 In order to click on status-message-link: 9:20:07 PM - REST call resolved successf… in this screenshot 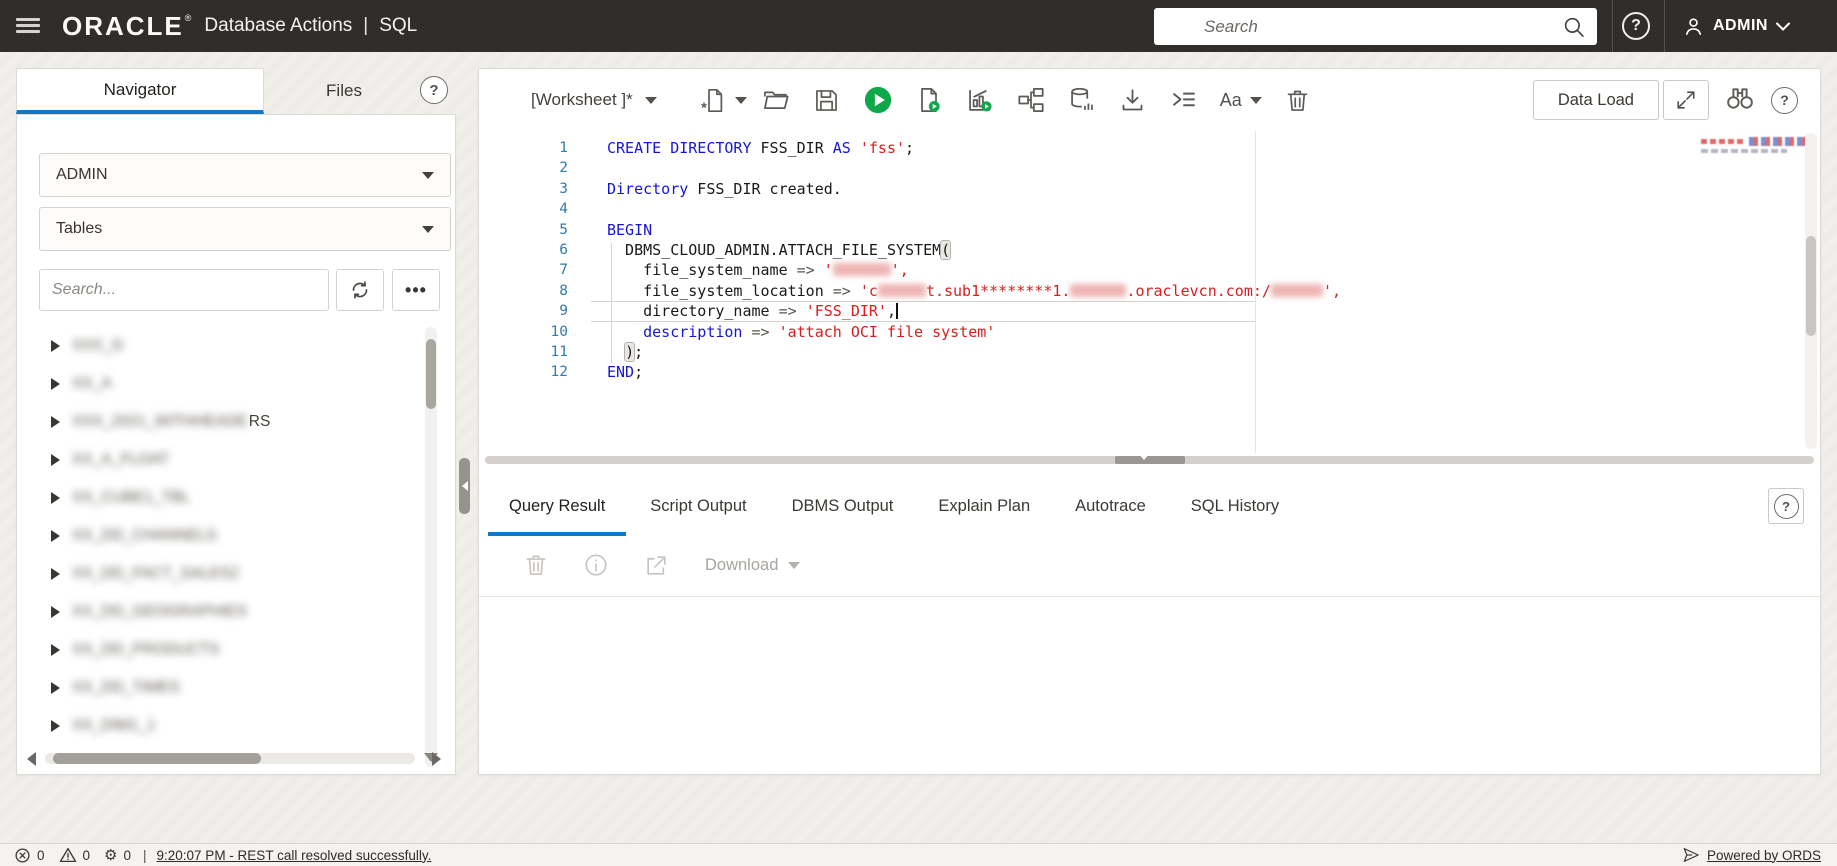, I will do `click(294, 855)`.